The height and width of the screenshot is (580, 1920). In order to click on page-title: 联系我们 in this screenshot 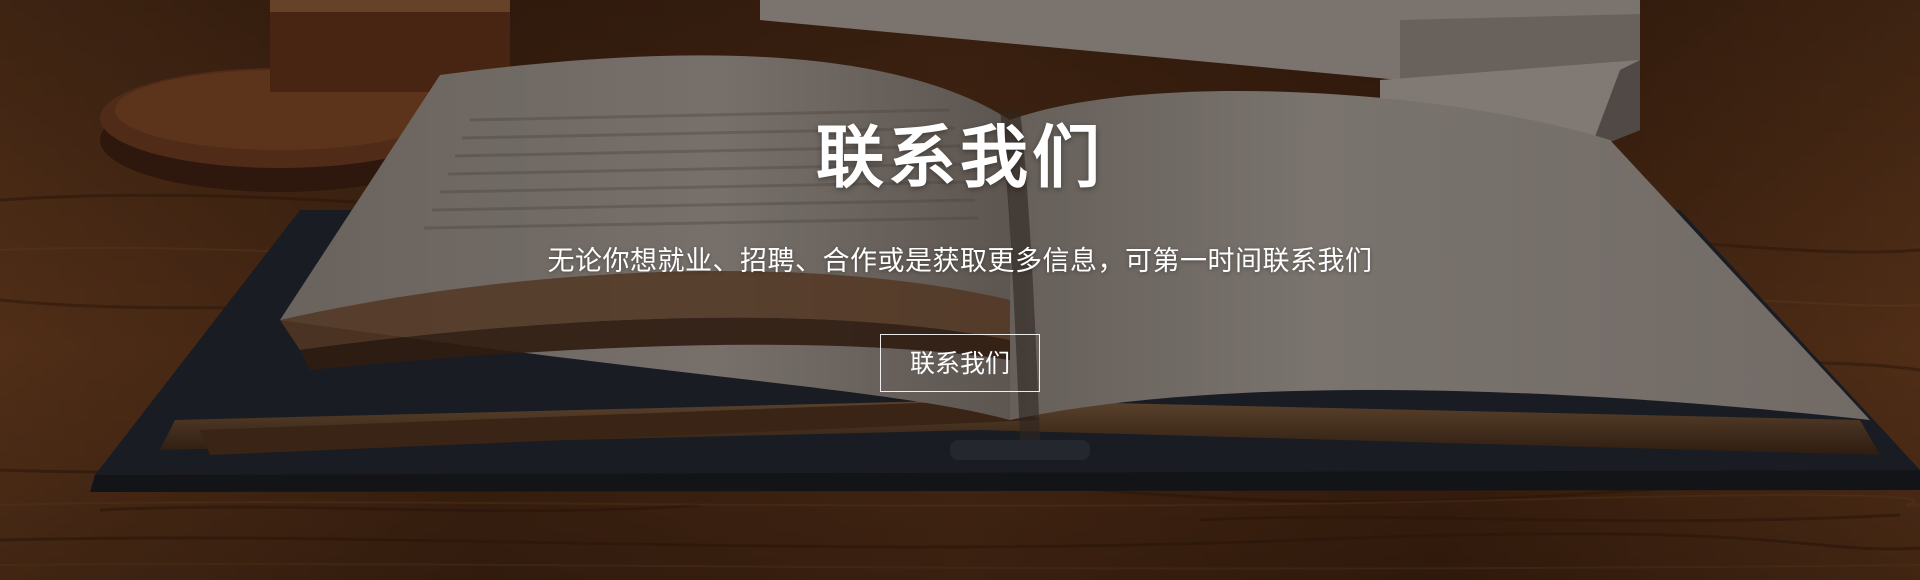, I will do `click(959, 158)`.